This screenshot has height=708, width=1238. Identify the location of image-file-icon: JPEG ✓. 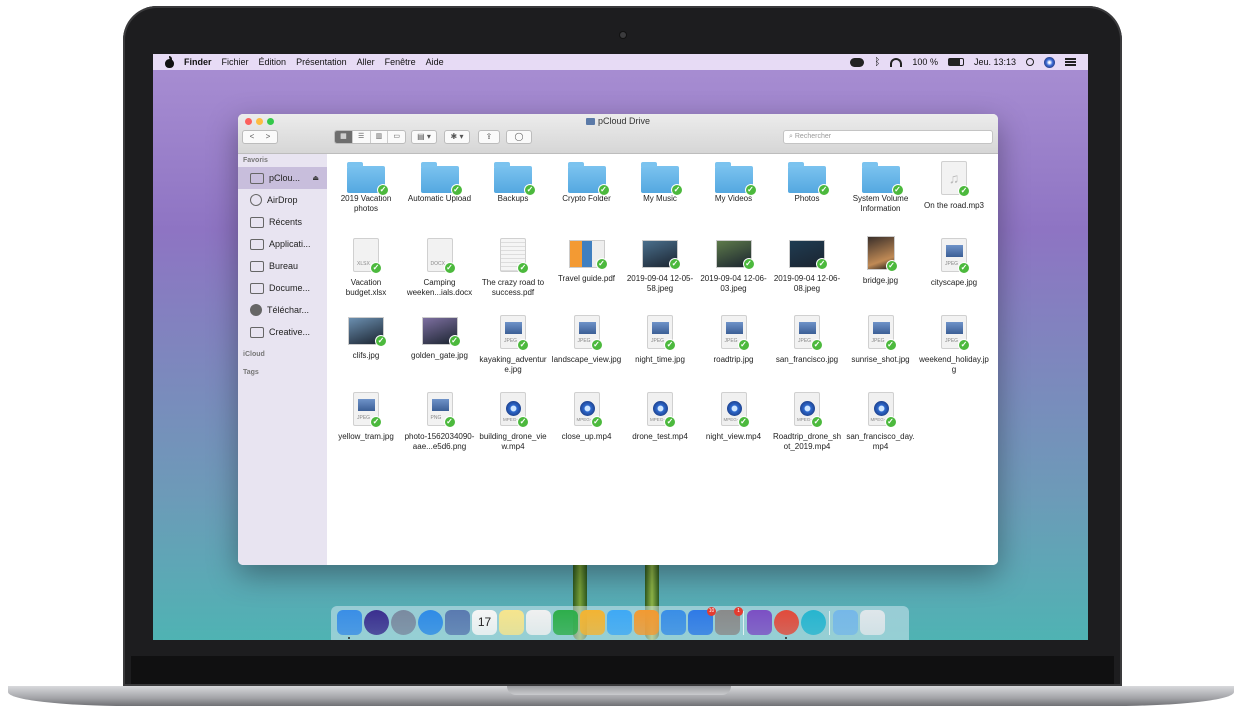
(955, 333).